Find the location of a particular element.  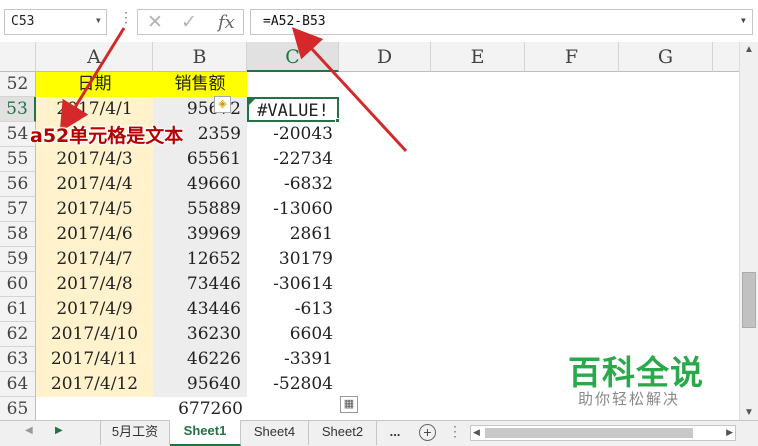

scroll-left-icon: ◀ is located at coordinates (476, 432).